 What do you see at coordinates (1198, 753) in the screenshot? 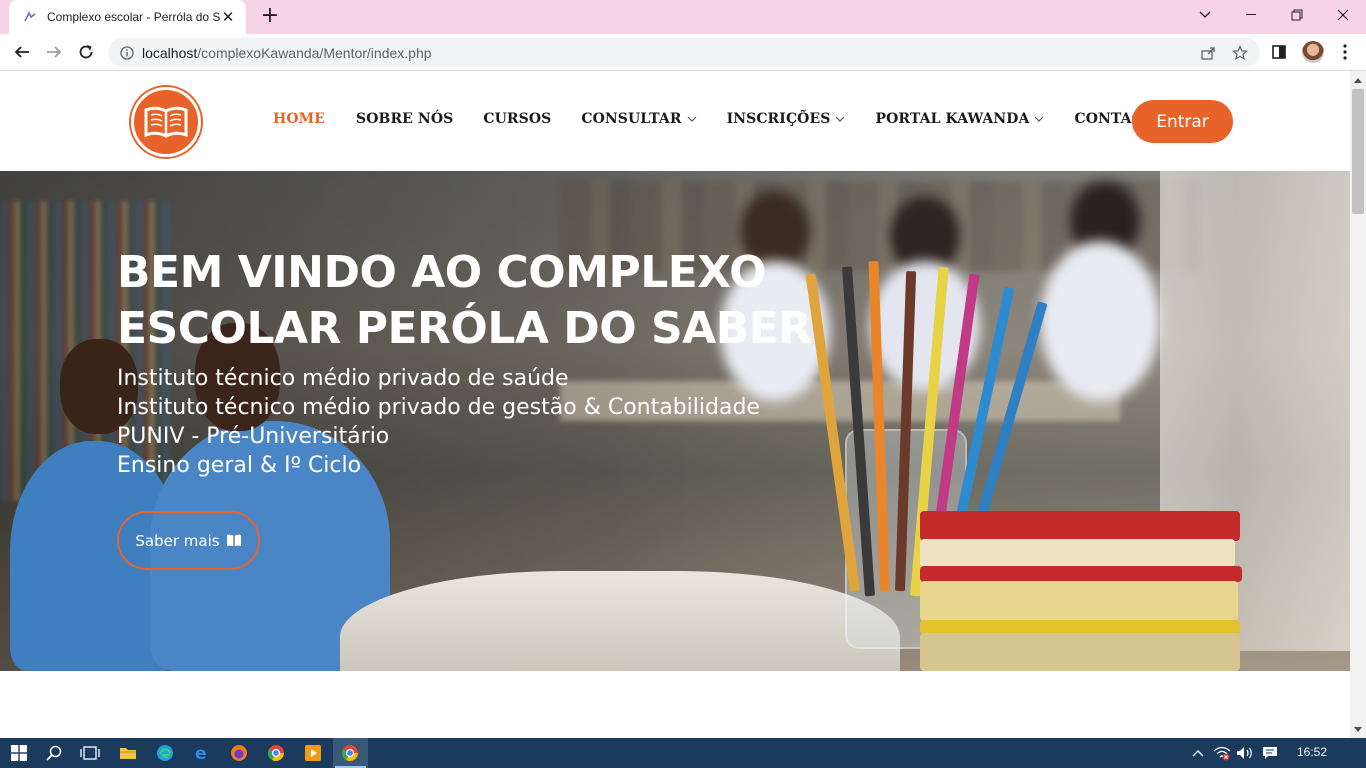
I see `chevron-up-icon` at bounding box center [1198, 753].